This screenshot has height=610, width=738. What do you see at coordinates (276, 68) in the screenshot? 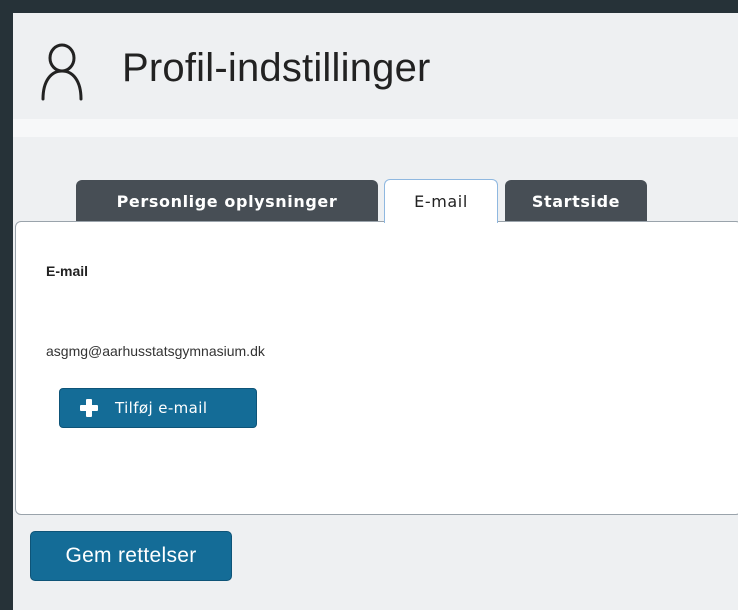
I see `page-title: Profil-indstillinger` at bounding box center [276, 68].